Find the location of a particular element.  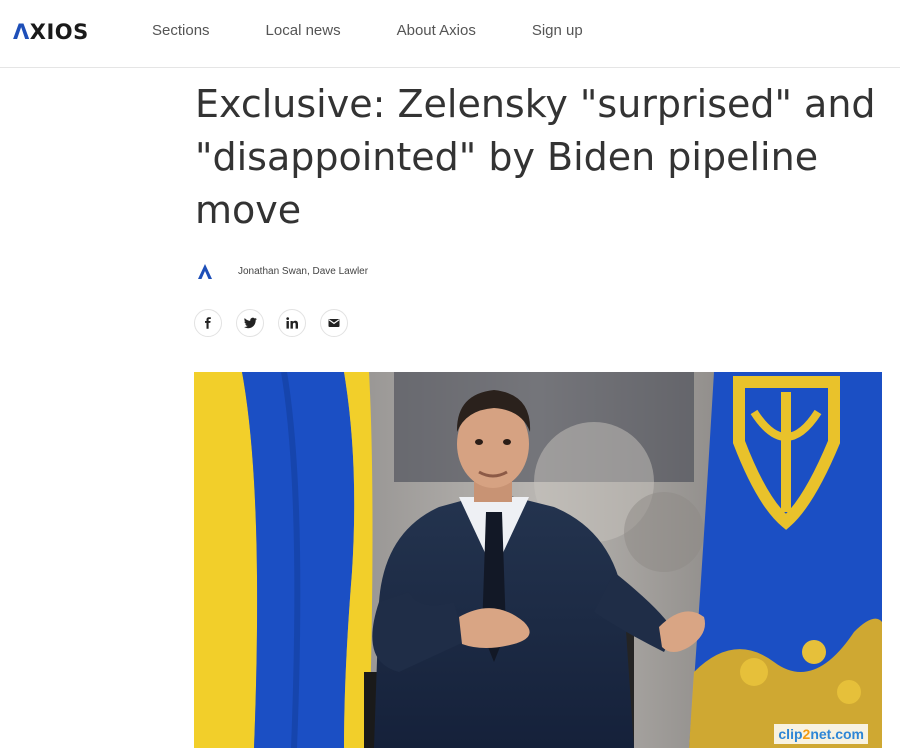

nav-about-axios: About Axios is located at coordinates (436, 30).